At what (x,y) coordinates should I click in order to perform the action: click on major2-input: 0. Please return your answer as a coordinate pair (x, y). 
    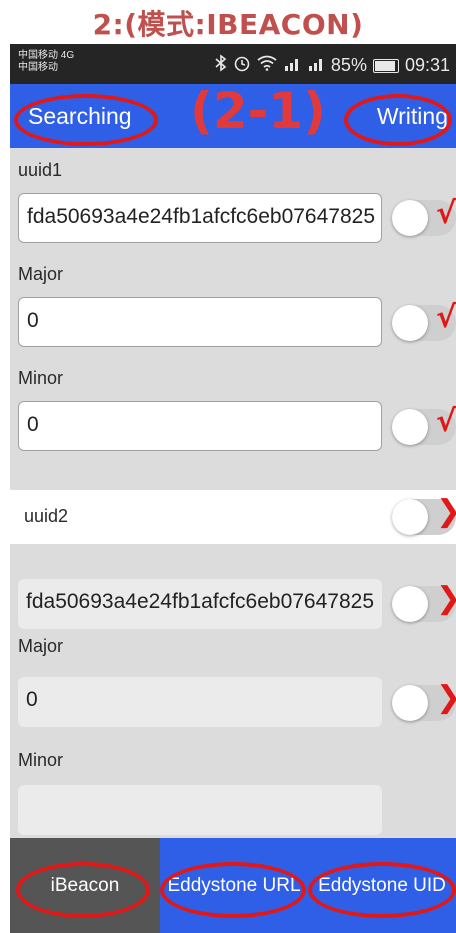
    Looking at the image, I should click on (200, 702).